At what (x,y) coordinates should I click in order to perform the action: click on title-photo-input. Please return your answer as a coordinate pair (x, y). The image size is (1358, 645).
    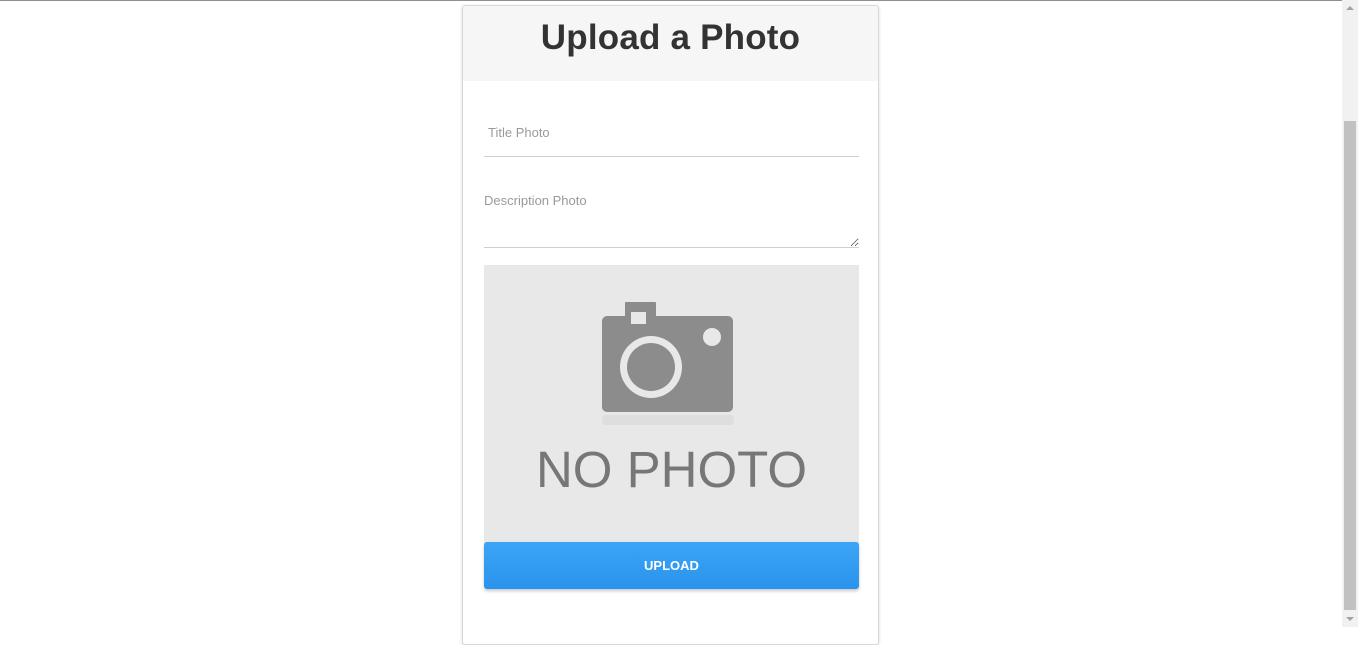
    Looking at the image, I should click on (671, 133).